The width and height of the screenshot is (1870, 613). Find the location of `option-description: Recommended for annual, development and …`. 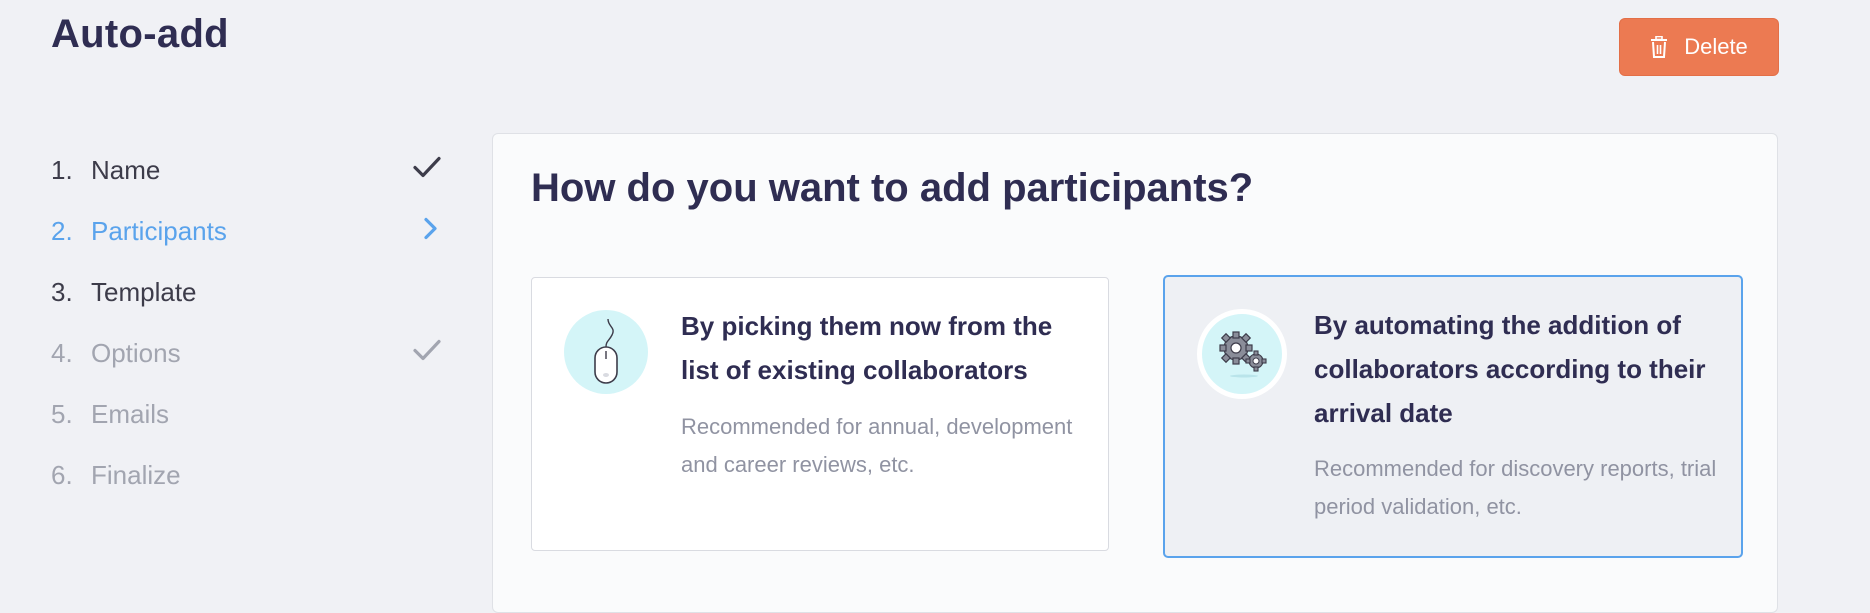

option-description: Recommended for annual, development and … is located at coordinates (877, 445).